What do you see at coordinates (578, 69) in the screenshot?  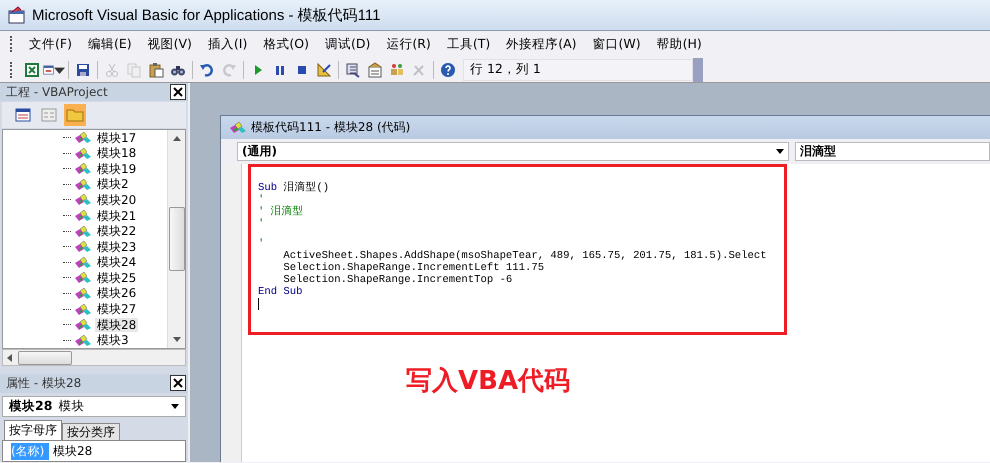 I see `cursor-position: 行 12，列 1` at bounding box center [578, 69].